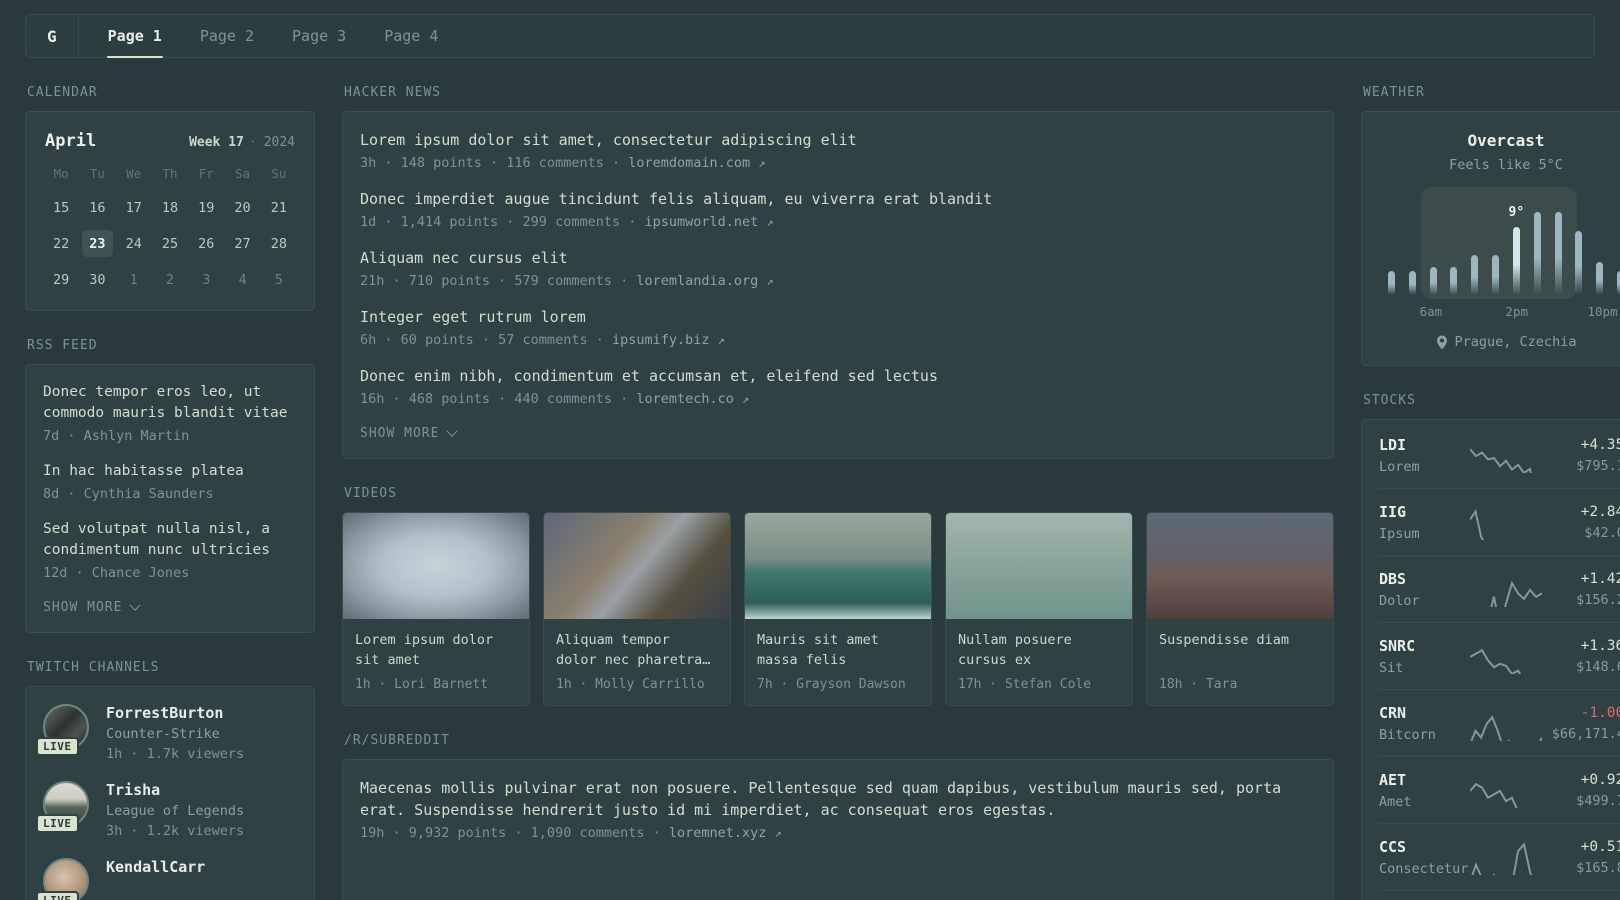 This screenshot has height=900, width=1620. What do you see at coordinates (838, 258) in the screenshot?
I see `hackernews-item-title: Aliquam nec cursus elit` at bounding box center [838, 258].